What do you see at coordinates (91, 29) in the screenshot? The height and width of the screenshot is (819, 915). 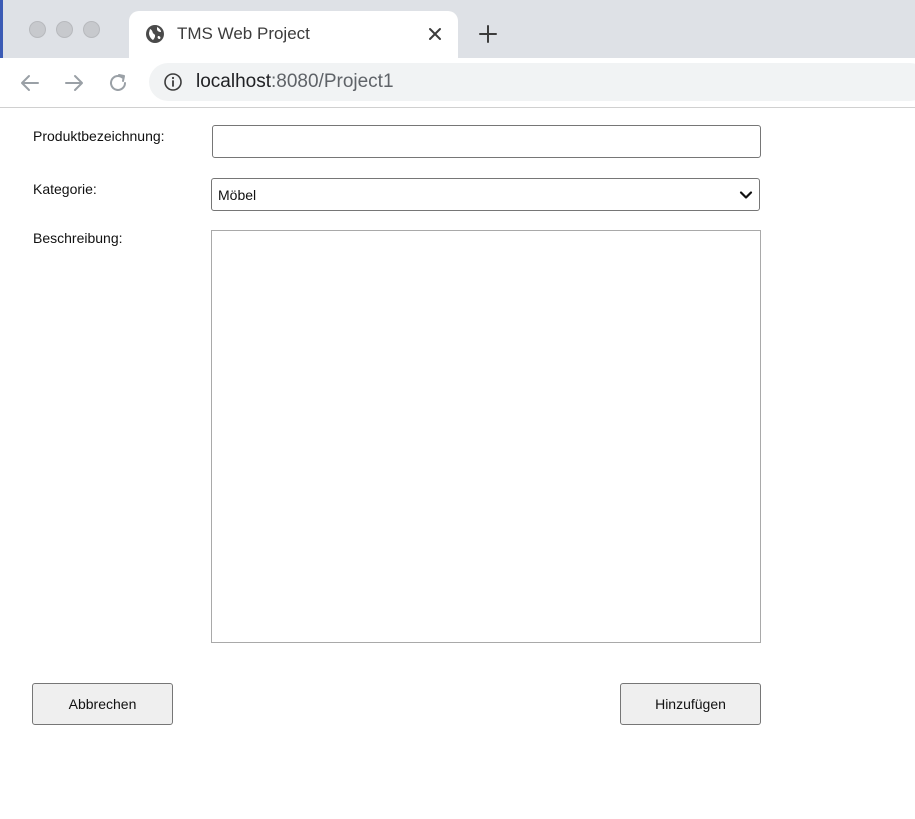 I see `window-maximize-button` at bounding box center [91, 29].